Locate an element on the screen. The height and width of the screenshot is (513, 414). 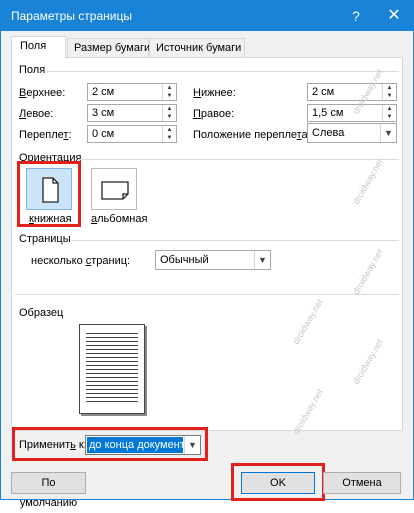
gutter-spinner: 0 см ▲ ▼ is located at coordinates (132, 134).